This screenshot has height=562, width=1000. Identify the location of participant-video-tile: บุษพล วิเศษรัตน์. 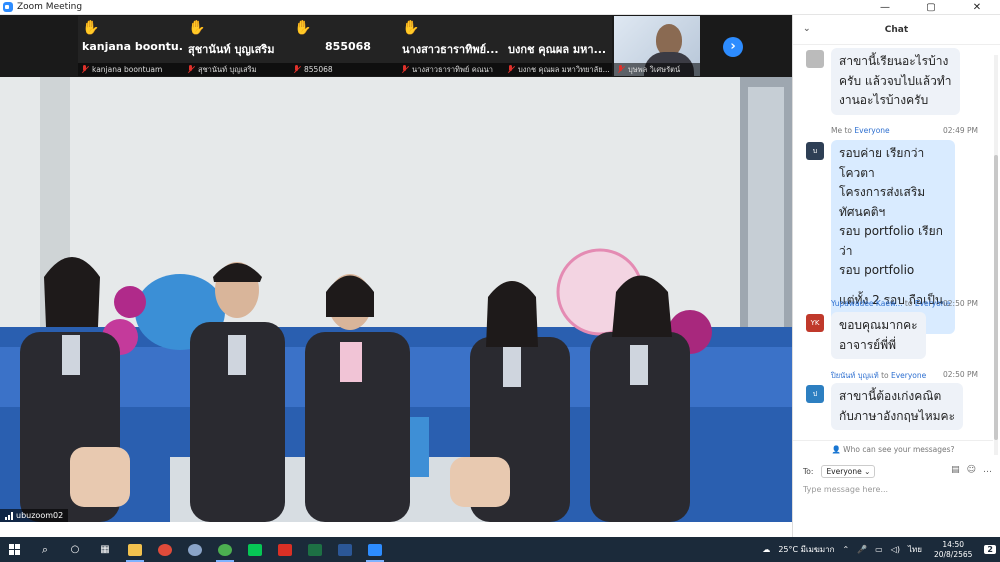
(657, 46).